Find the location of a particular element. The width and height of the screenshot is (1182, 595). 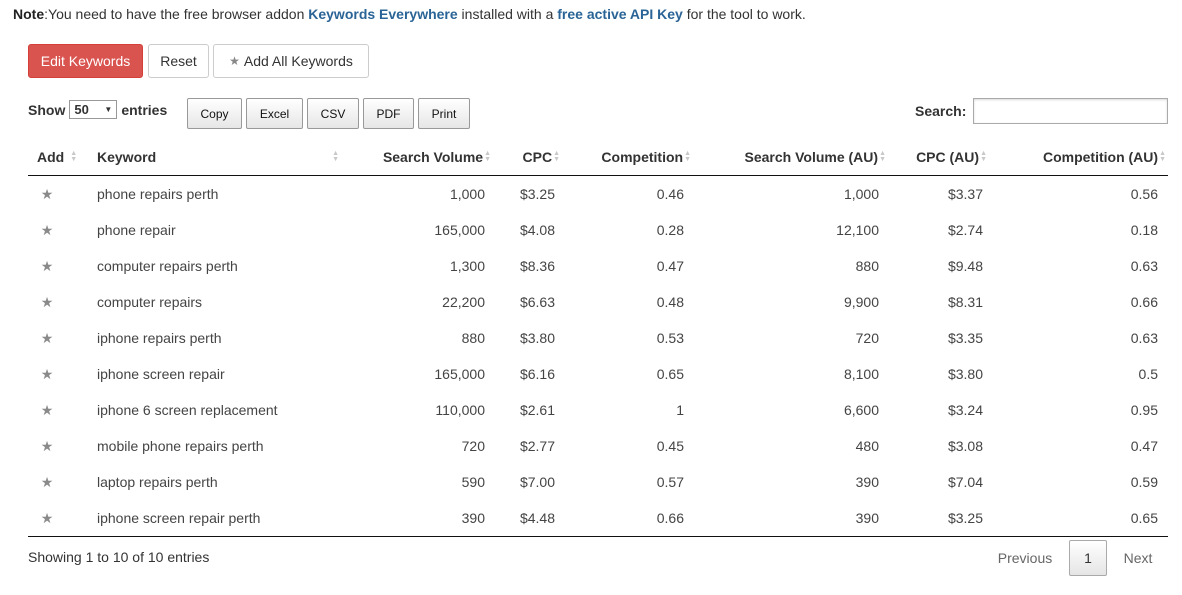

column-header-cpc: CPC ▲ ▼ is located at coordinates (529, 156).